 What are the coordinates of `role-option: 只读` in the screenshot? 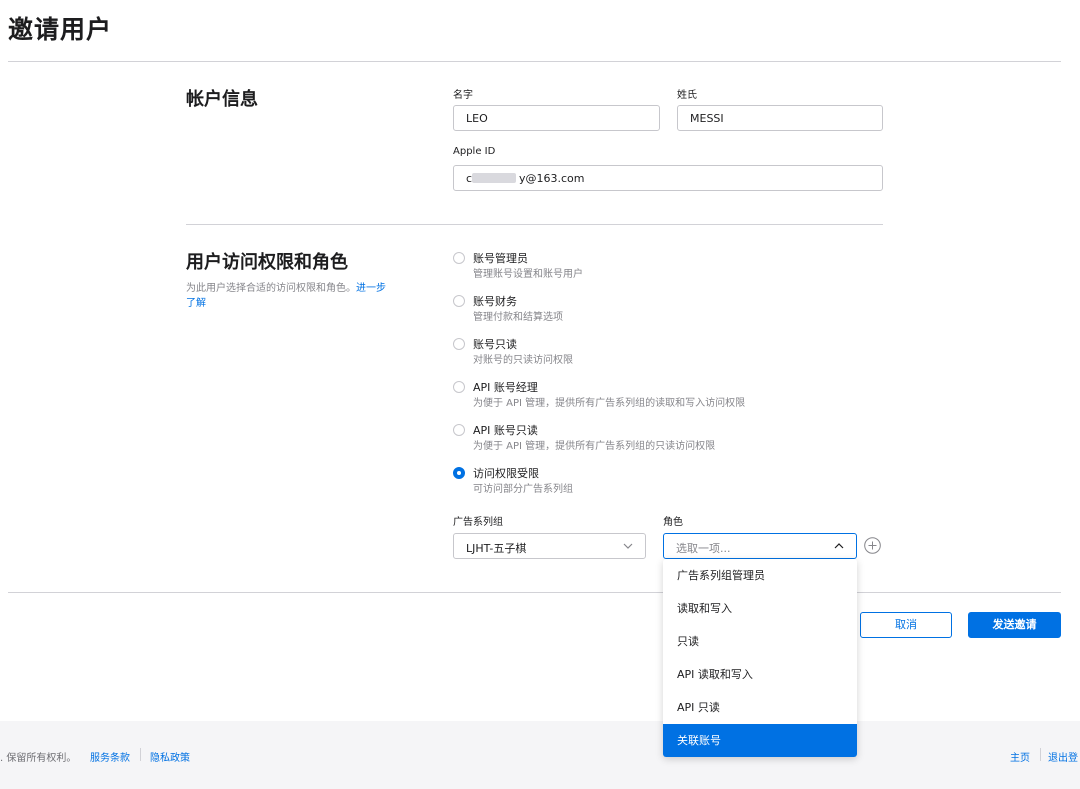 It's located at (760, 641).